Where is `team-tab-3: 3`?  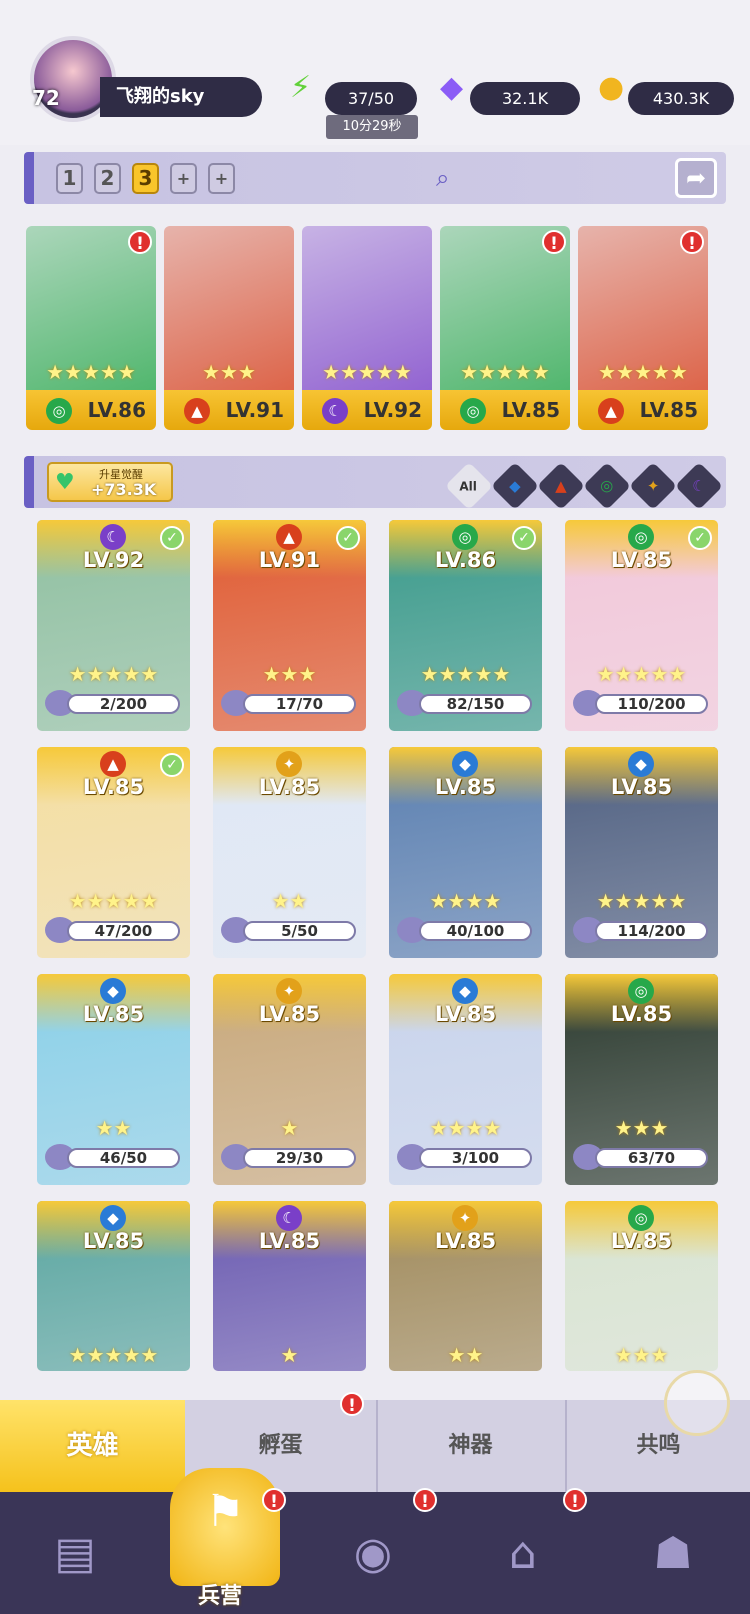
team-tab-3: 3 is located at coordinates (145, 178).